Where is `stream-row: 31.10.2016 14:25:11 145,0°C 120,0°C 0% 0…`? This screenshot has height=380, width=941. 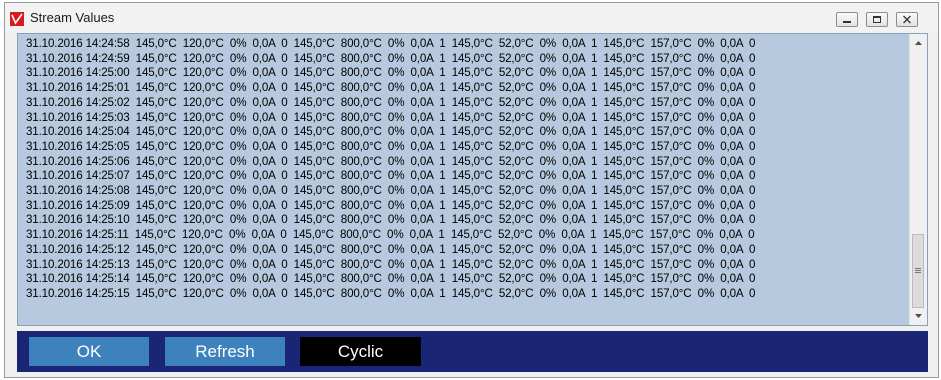 stream-row: 31.10.2016 14:25:11 145,0°C 120,0°C 0% 0… is located at coordinates (390, 235).